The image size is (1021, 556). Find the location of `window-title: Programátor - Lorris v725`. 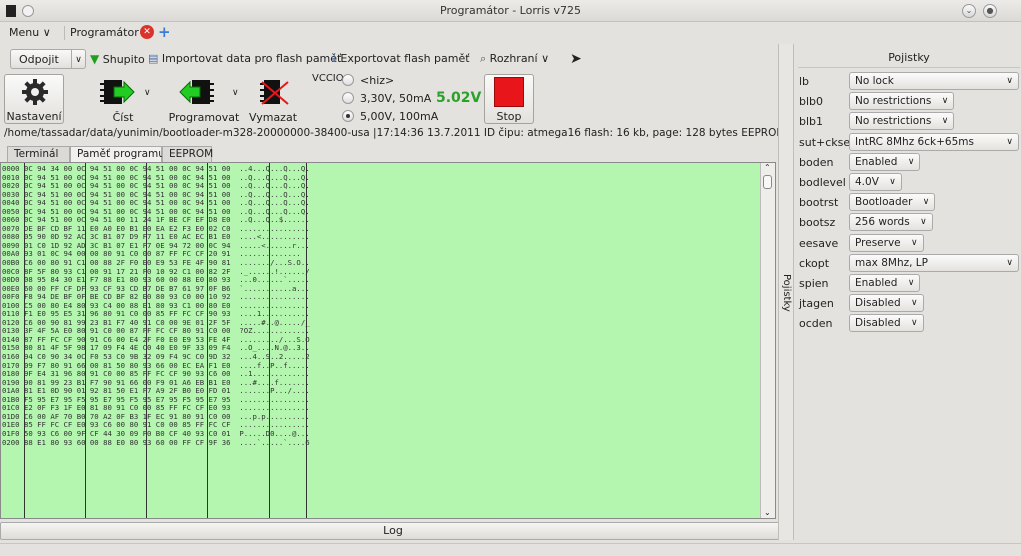

window-title: Programátor - Lorris v725 is located at coordinates (510, 10).